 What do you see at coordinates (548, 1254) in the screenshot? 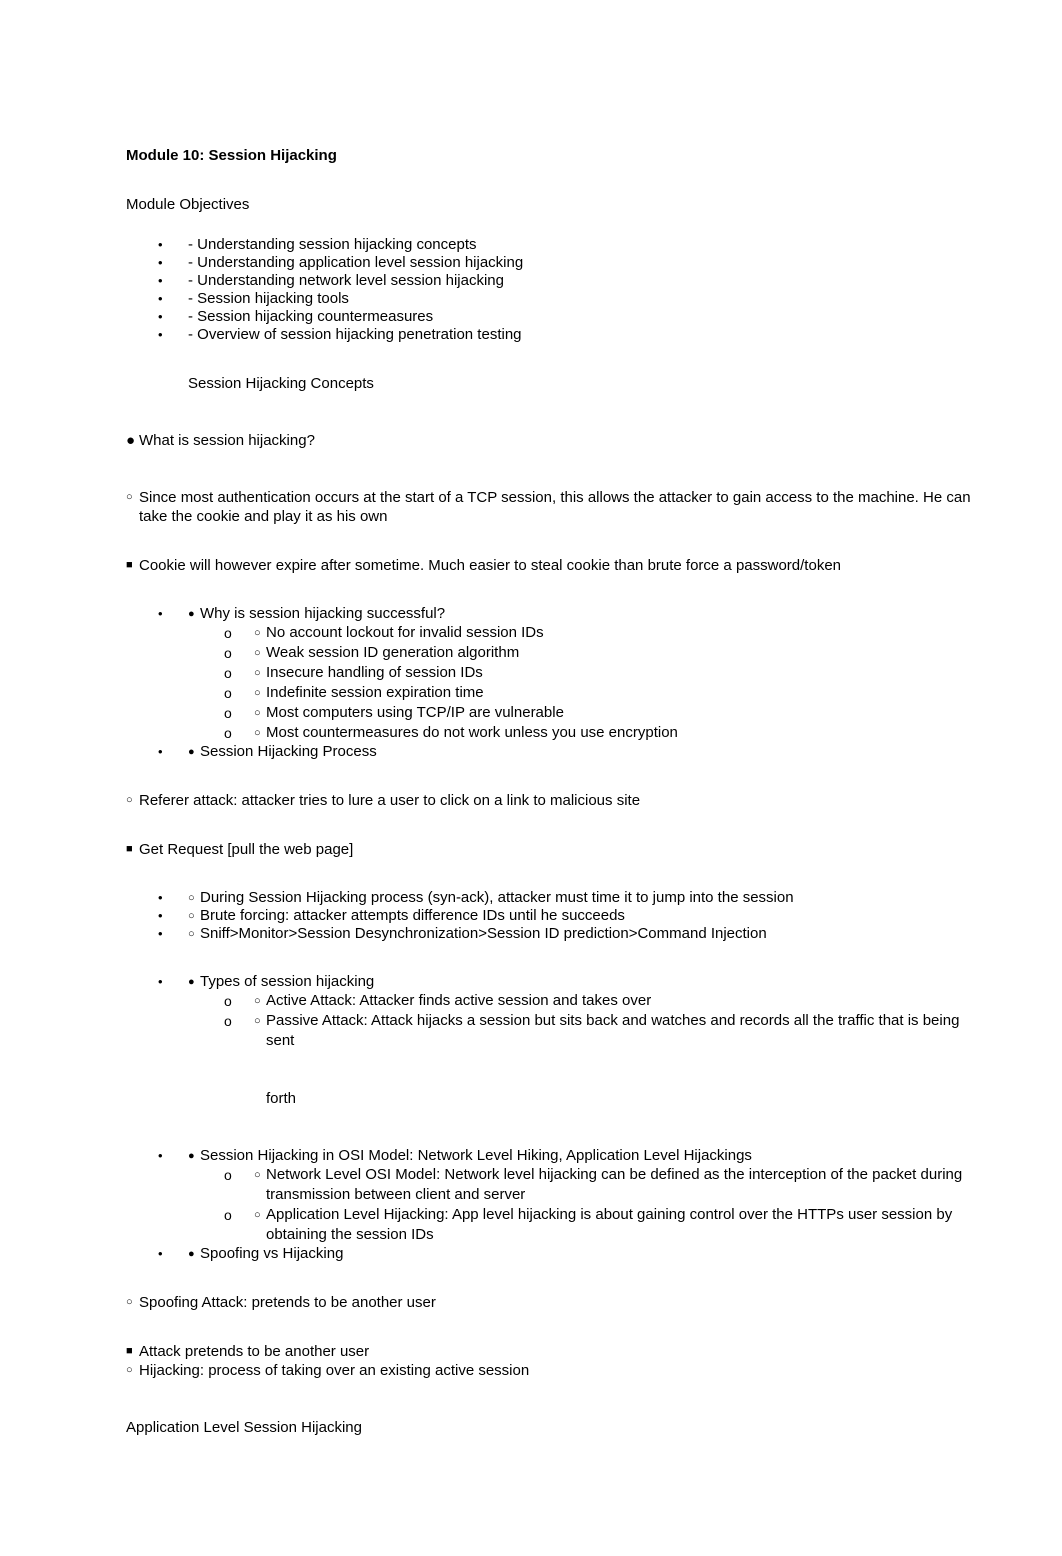
I see `spoofing-vs-hijacking-item: • ● Spoofing vs Hijacking` at bounding box center [548, 1254].